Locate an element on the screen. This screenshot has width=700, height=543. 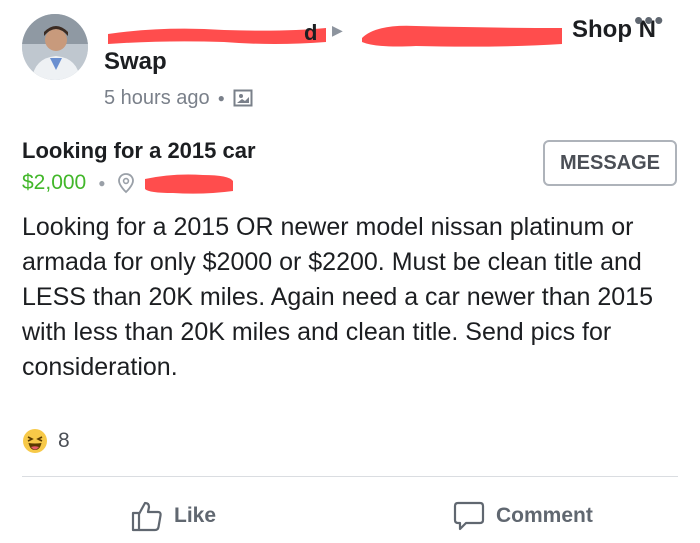
share-arrow-icon: ▶ is located at coordinates (337, 30).